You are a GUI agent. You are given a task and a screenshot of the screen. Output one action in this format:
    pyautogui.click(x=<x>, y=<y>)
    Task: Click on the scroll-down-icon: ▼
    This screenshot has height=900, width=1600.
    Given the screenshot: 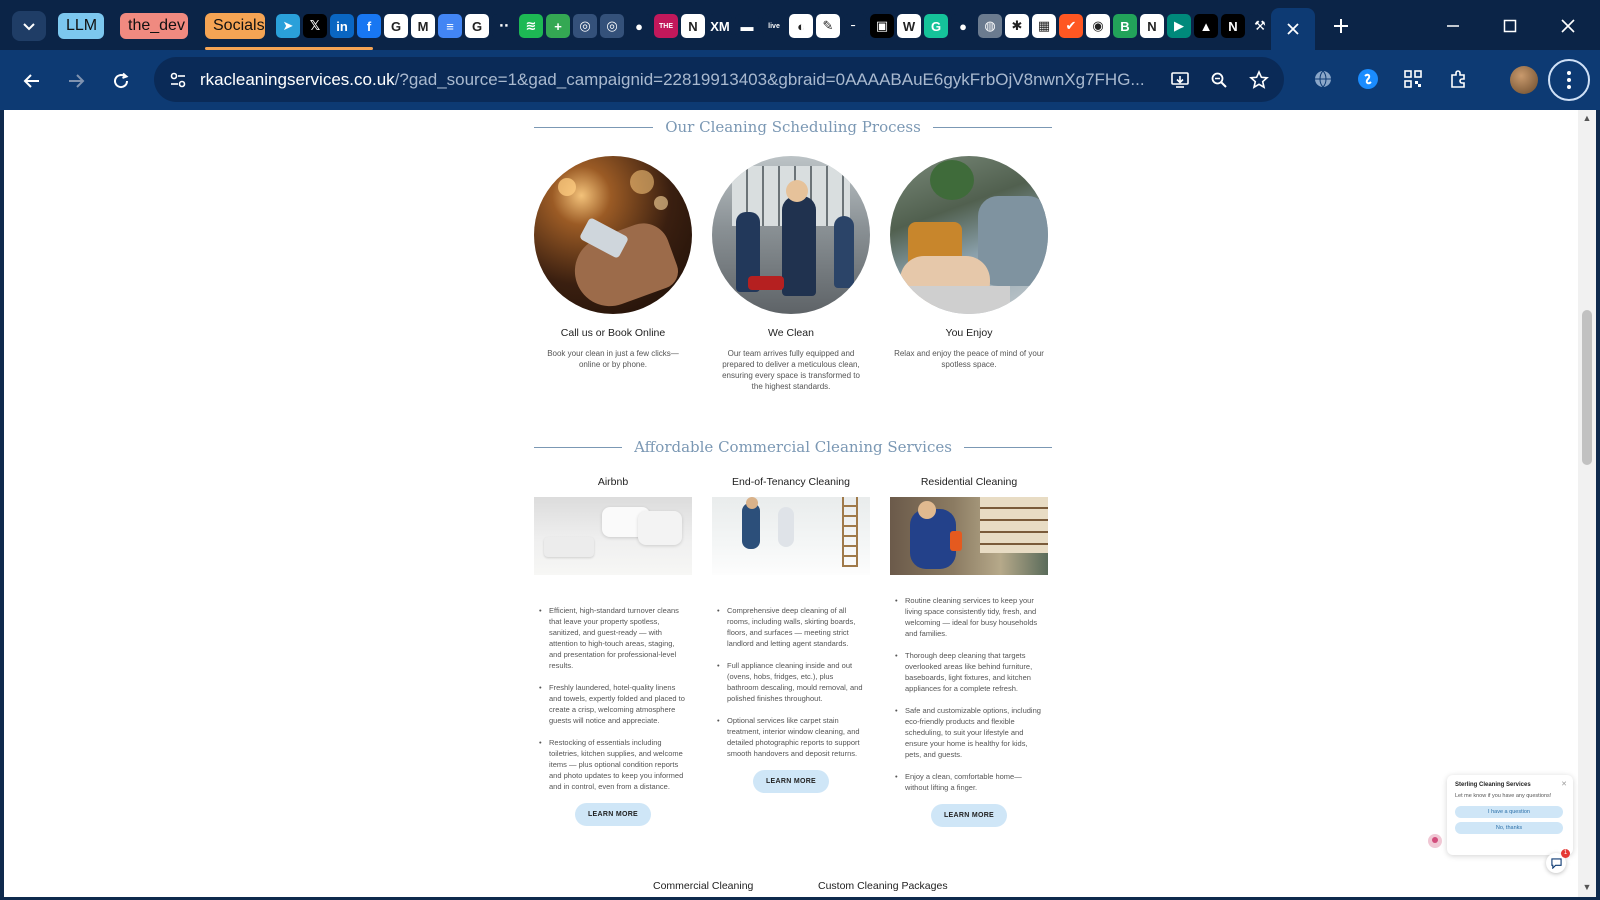 What is the action you would take?
    pyautogui.click(x=1587, y=887)
    